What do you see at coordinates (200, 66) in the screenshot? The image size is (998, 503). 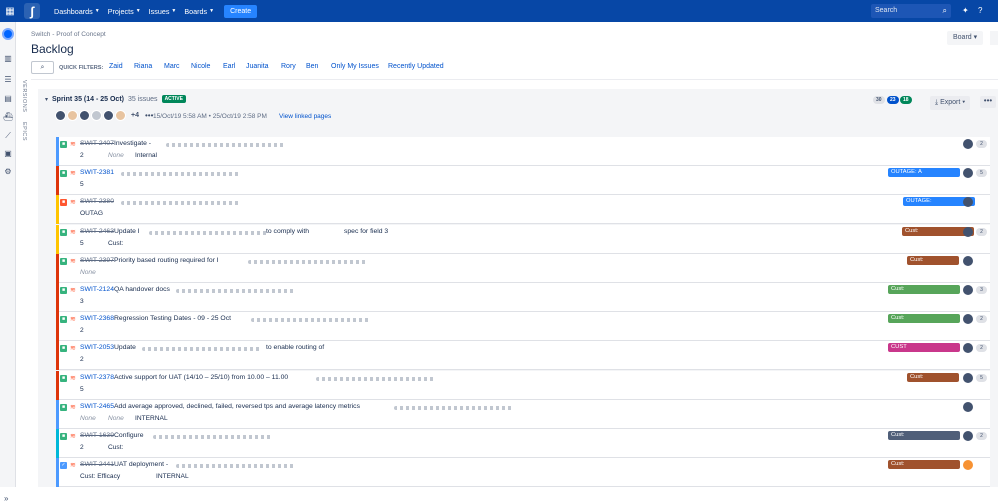 I see `quick-filter-nicole: Nicole` at bounding box center [200, 66].